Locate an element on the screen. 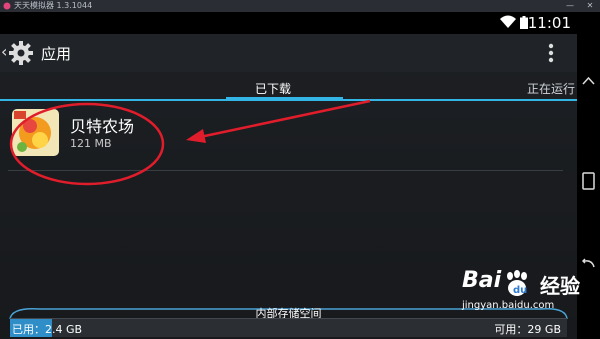 The height and width of the screenshot is (339, 600). nav-home-icon is located at coordinates (588, 181).